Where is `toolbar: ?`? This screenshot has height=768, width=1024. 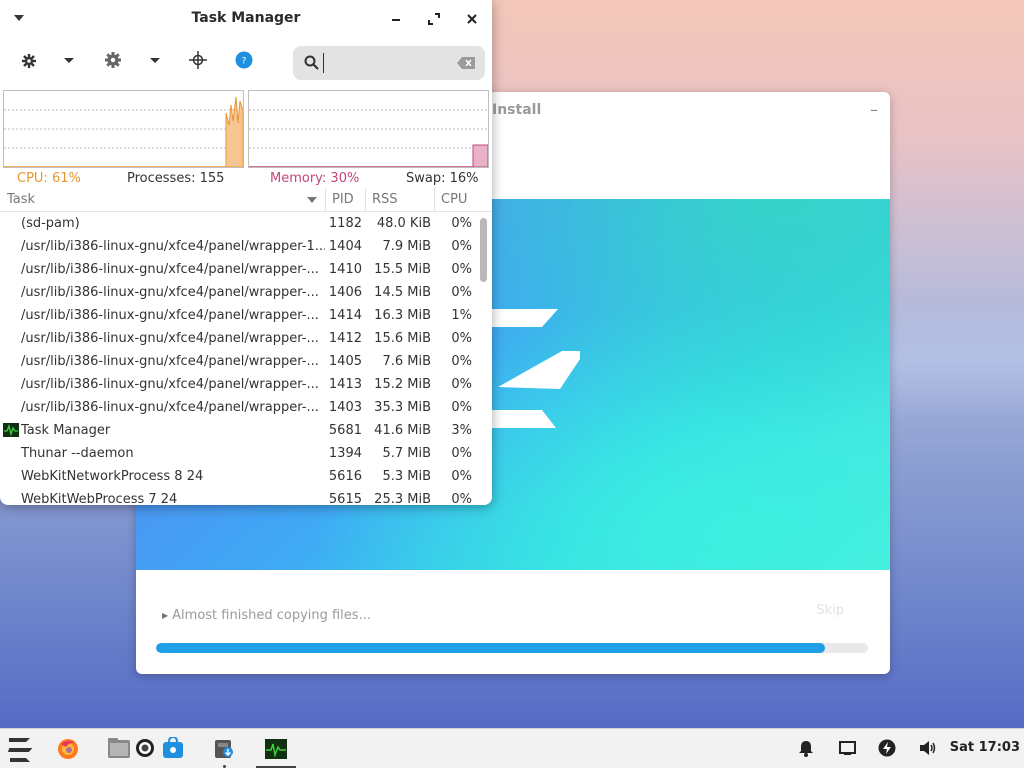
toolbar: ? is located at coordinates (246, 63).